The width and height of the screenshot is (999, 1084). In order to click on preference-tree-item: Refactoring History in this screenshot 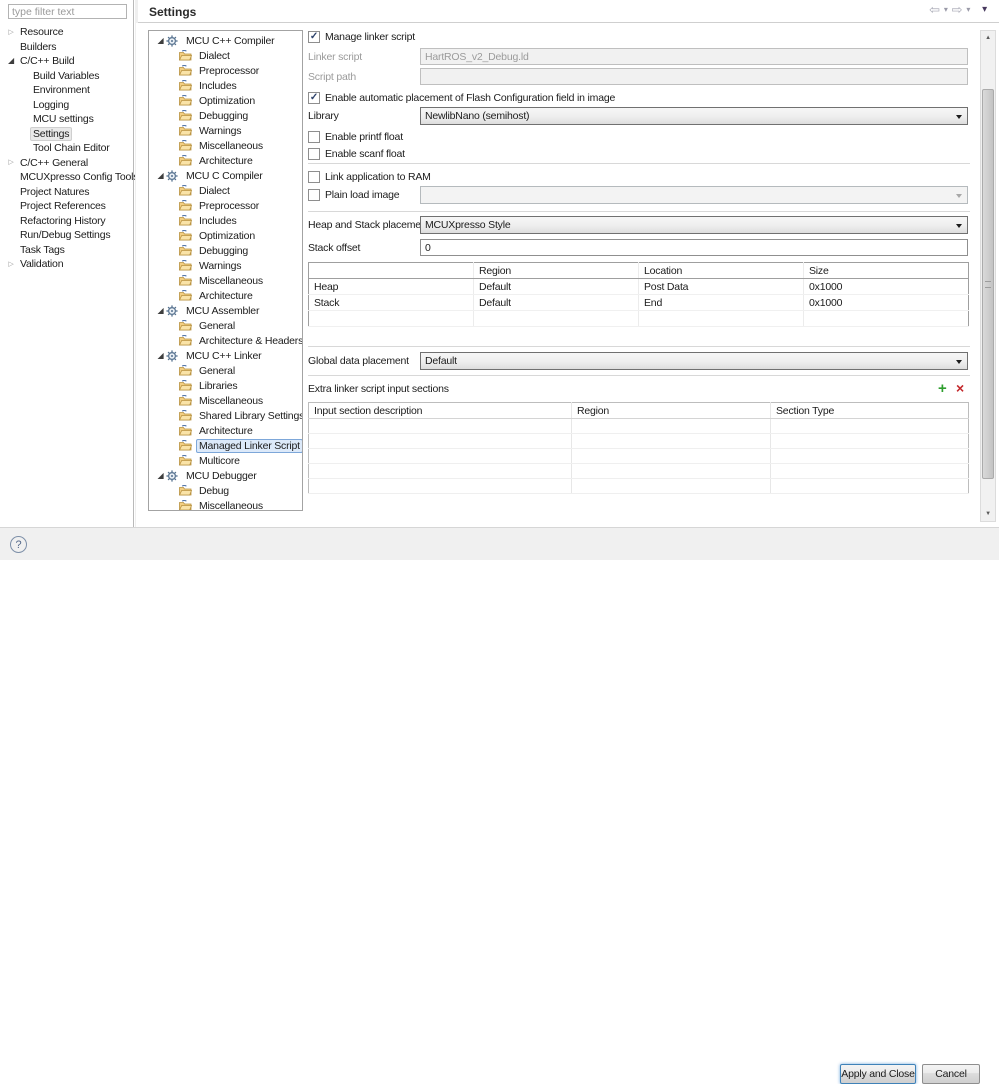, I will do `click(67, 221)`.